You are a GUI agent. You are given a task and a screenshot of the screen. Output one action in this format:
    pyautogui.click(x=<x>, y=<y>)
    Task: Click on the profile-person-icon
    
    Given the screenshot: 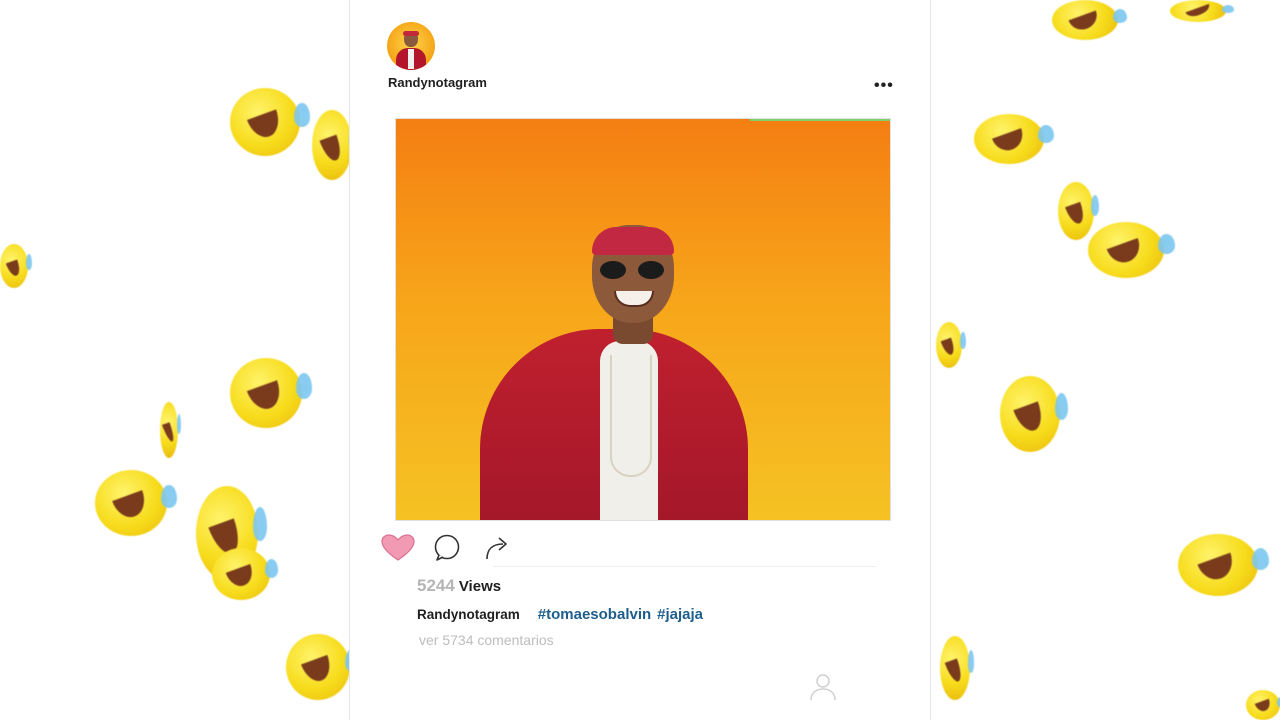 What is the action you would take?
    pyautogui.click(x=823, y=687)
    